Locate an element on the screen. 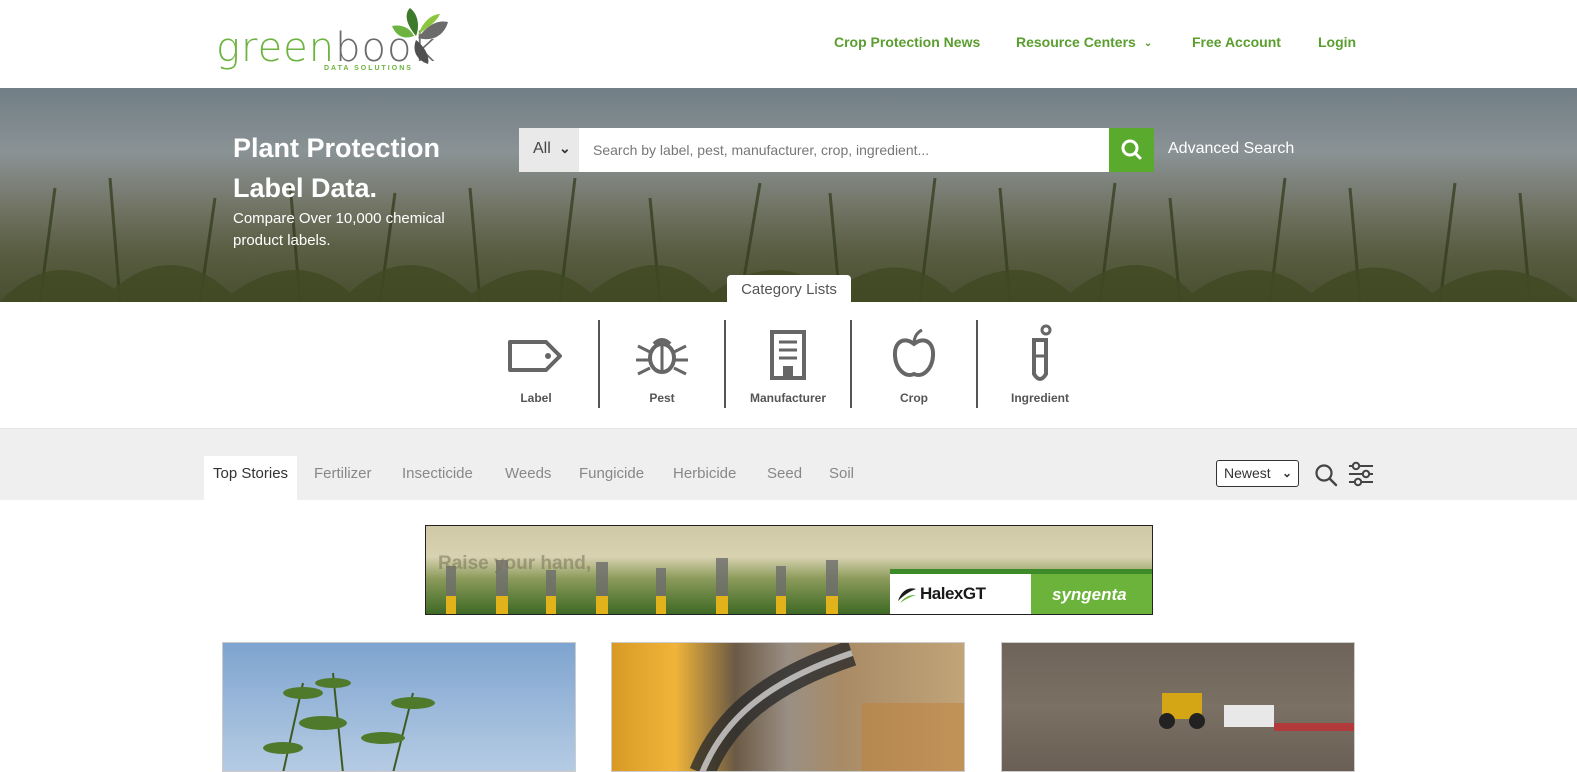  nav-crop-protection-news: Crop Protection News is located at coordinates (907, 42).